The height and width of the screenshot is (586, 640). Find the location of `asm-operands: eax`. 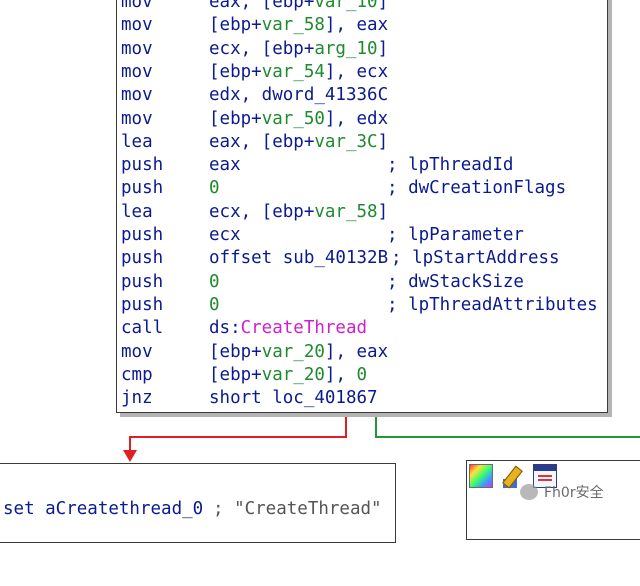

asm-operands: eax is located at coordinates (225, 165).